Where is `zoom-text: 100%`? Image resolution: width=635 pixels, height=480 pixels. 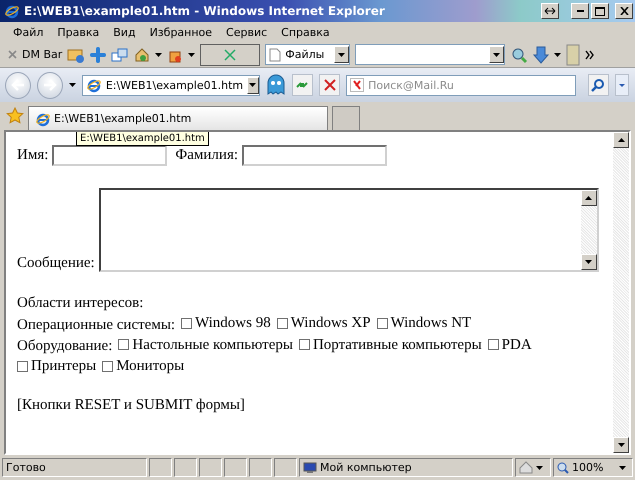 zoom-text: 100% is located at coordinates (588, 467).